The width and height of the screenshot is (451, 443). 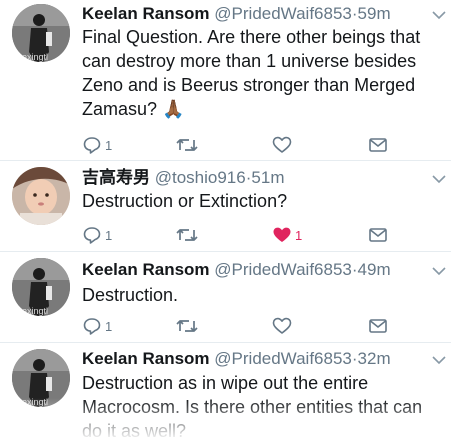 What do you see at coordinates (237, 236) in the screenshot?
I see `tweet-actions: 1 1` at bounding box center [237, 236].